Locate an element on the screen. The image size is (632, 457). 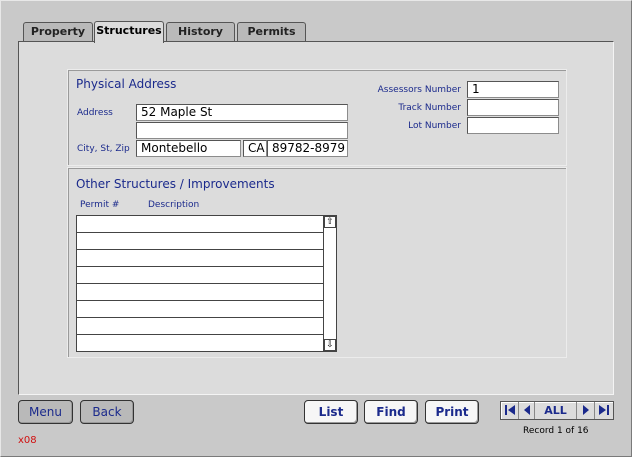
tab-structures: Structures is located at coordinates (129, 32).